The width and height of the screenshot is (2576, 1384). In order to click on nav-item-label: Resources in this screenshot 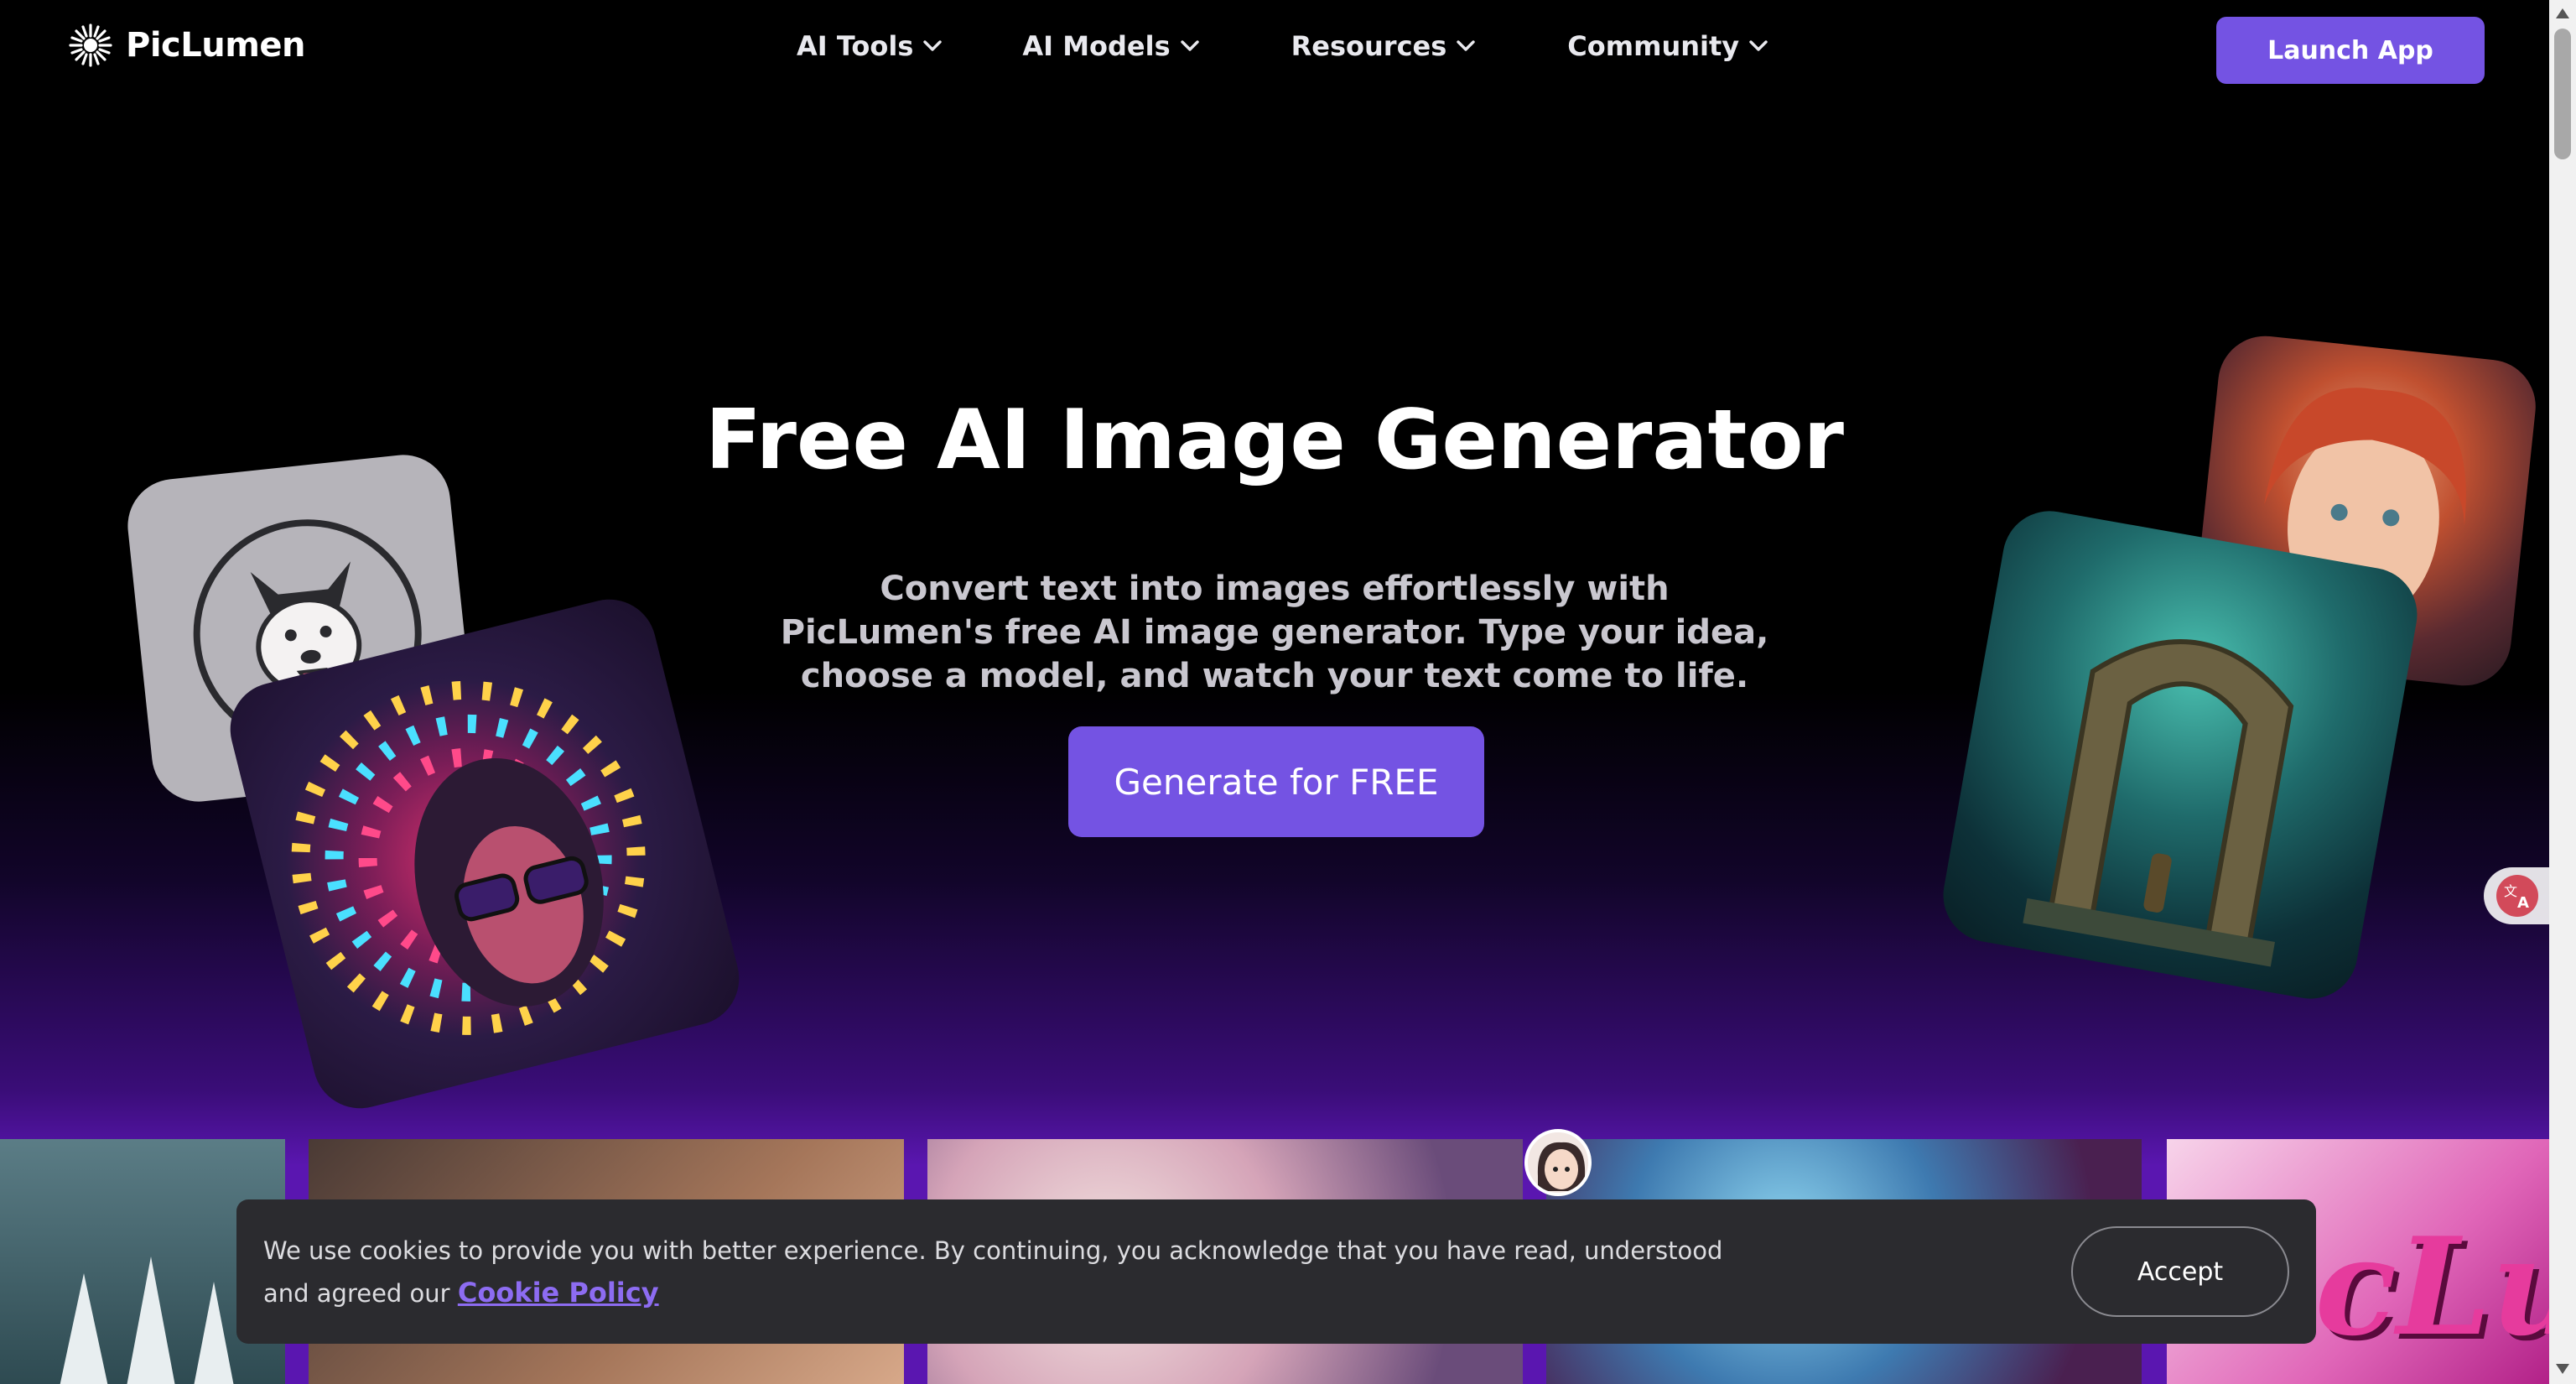, I will do `click(1369, 46)`.